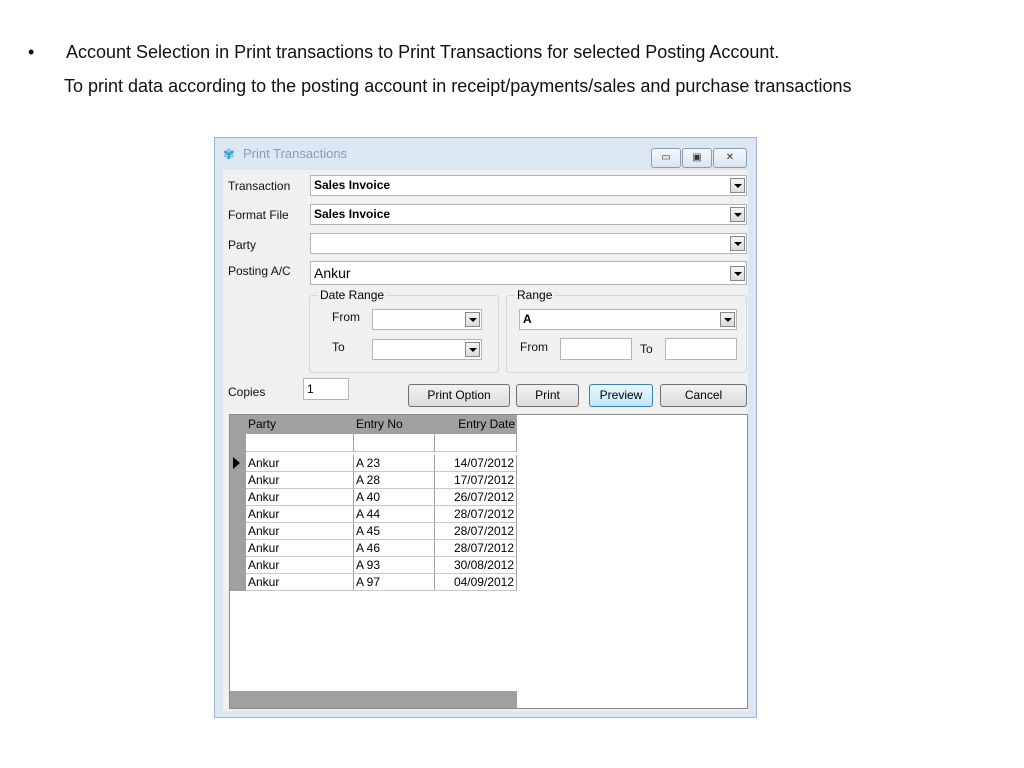 The image size is (1024, 768). What do you see at coordinates (534, 347) in the screenshot?
I see `range-from-label: From` at bounding box center [534, 347].